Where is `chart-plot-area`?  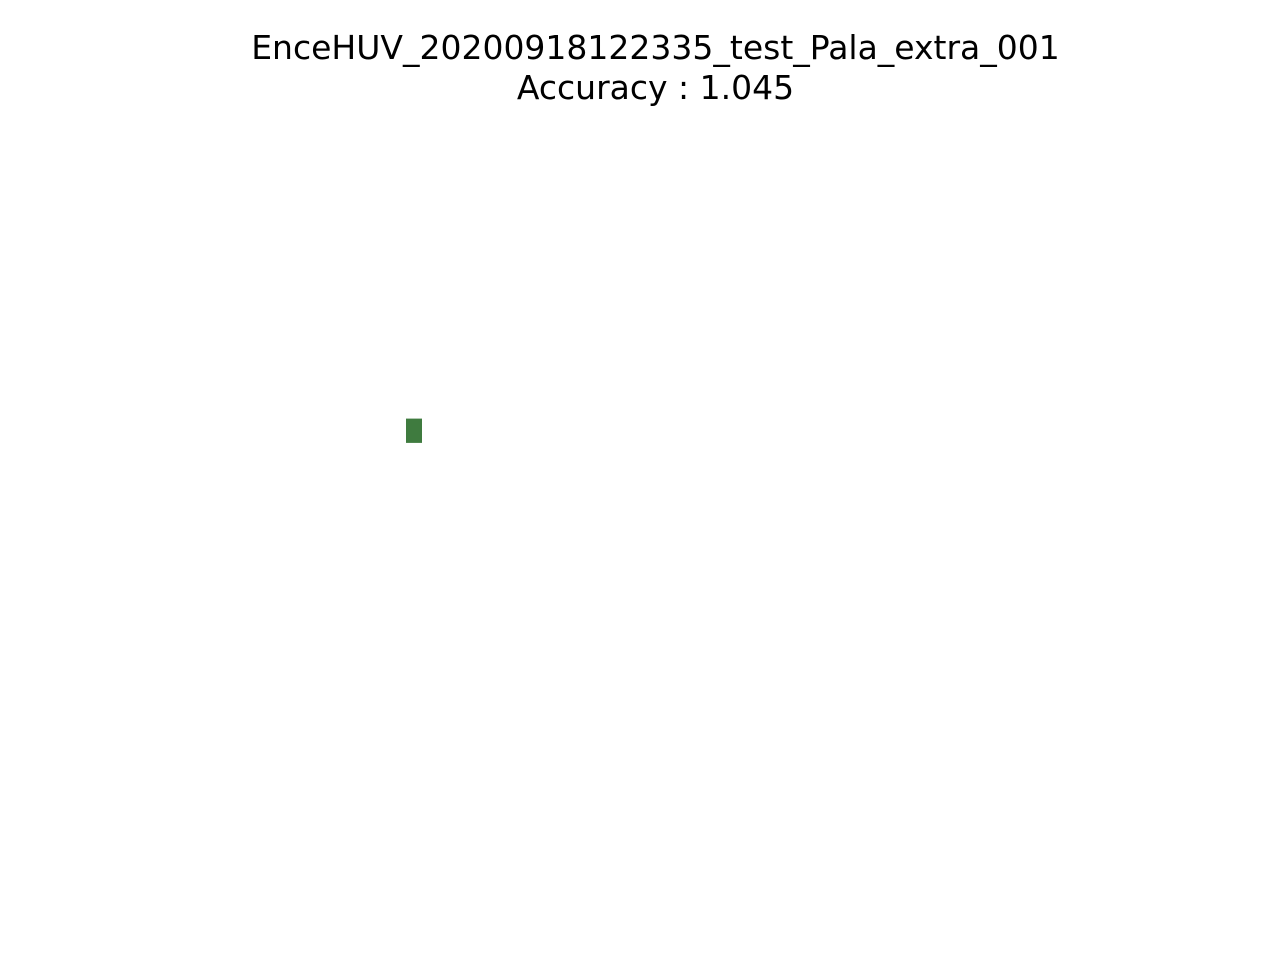
chart-plot-area is located at coordinates (414, 430).